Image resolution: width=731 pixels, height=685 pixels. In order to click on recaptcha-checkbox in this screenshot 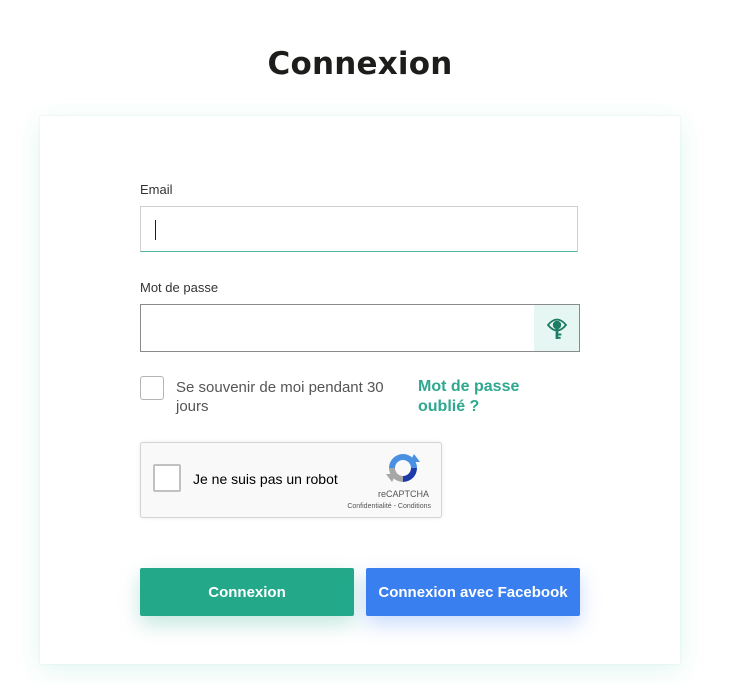, I will do `click(167, 478)`.